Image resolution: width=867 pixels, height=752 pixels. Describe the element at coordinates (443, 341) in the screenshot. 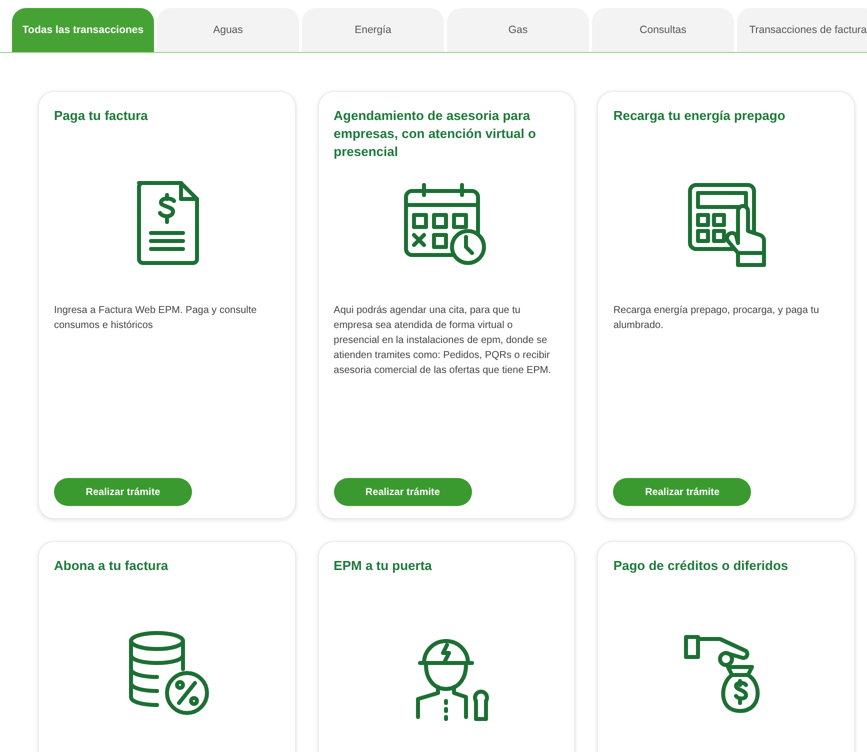

I see `card-description: Aqui podrás agendar una cita, para que tu empresa sea atendida de forma virtual o presencial en la instalaciones de epm, donde se atienden tramites como: Pedidos, PQRs o recibir asesoria comercial de las ofertas que tiene EPM.` at that location.